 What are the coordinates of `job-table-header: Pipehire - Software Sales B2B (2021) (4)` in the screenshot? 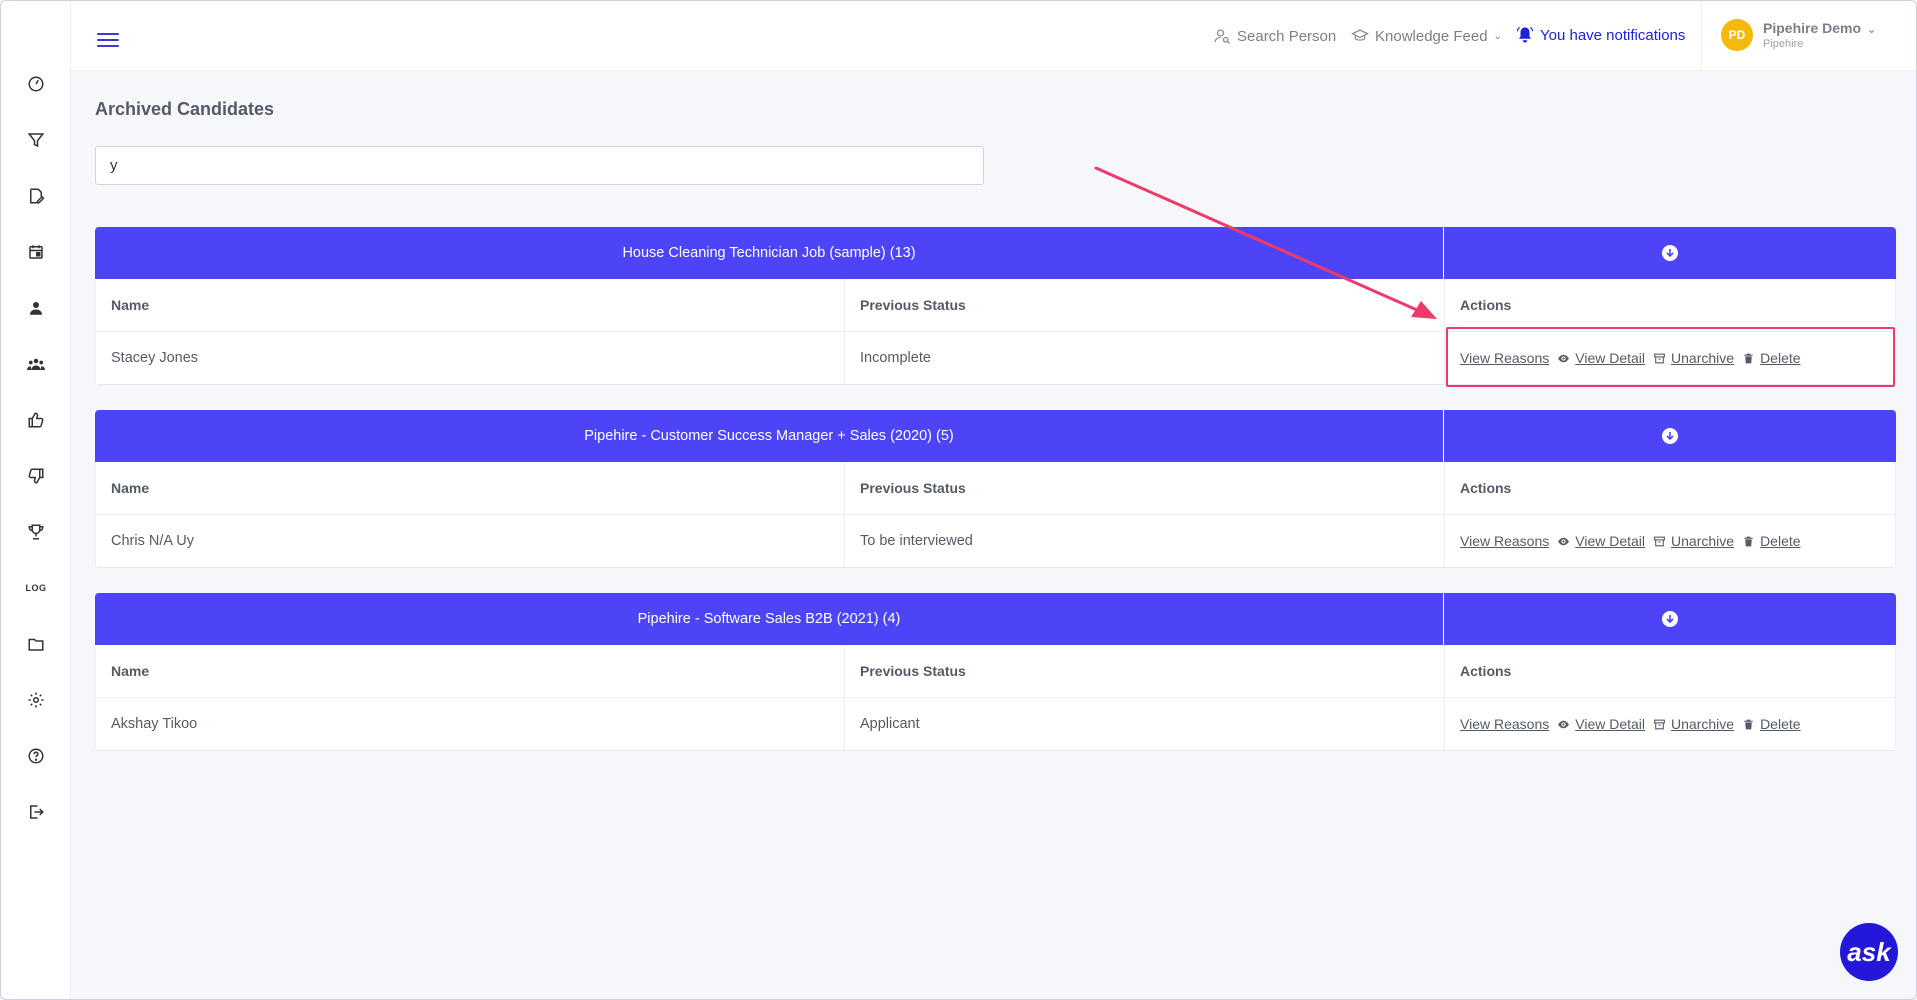 It's located at (995, 619).